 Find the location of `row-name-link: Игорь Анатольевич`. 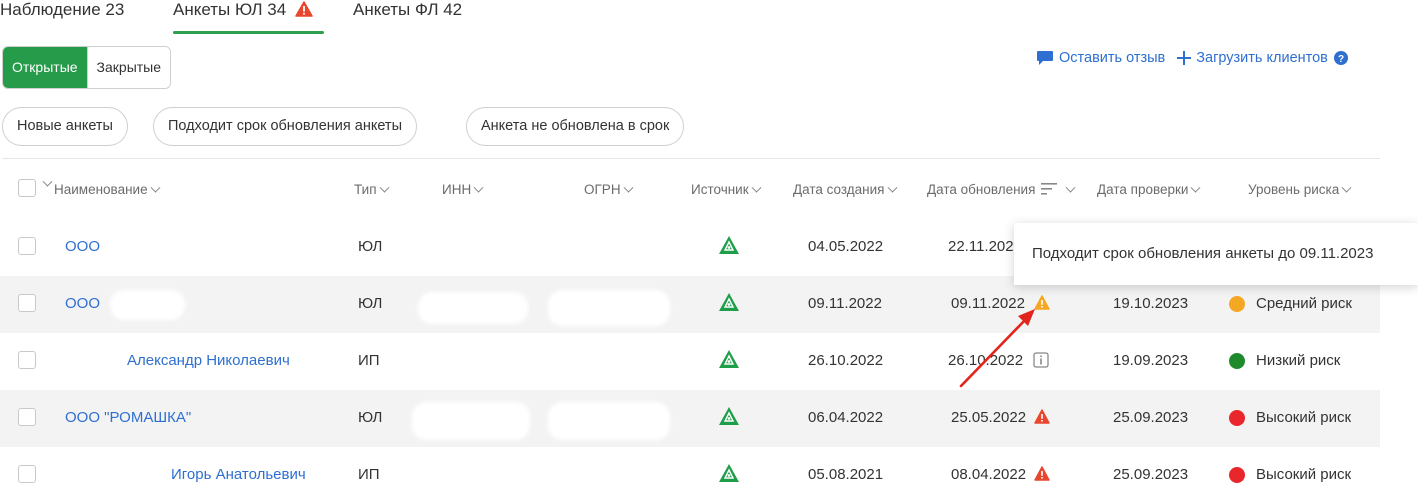

row-name-link: Игорь Анатольевич is located at coordinates (238, 475).